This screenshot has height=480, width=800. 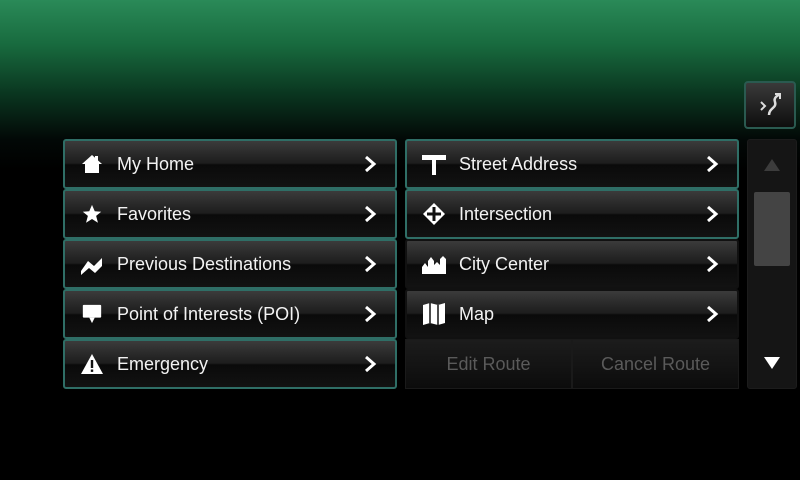 What do you see at coordinates (154, 213) in the screenshot?
I see `menu-item-label: Favorites` at bounding box center [154, 213].